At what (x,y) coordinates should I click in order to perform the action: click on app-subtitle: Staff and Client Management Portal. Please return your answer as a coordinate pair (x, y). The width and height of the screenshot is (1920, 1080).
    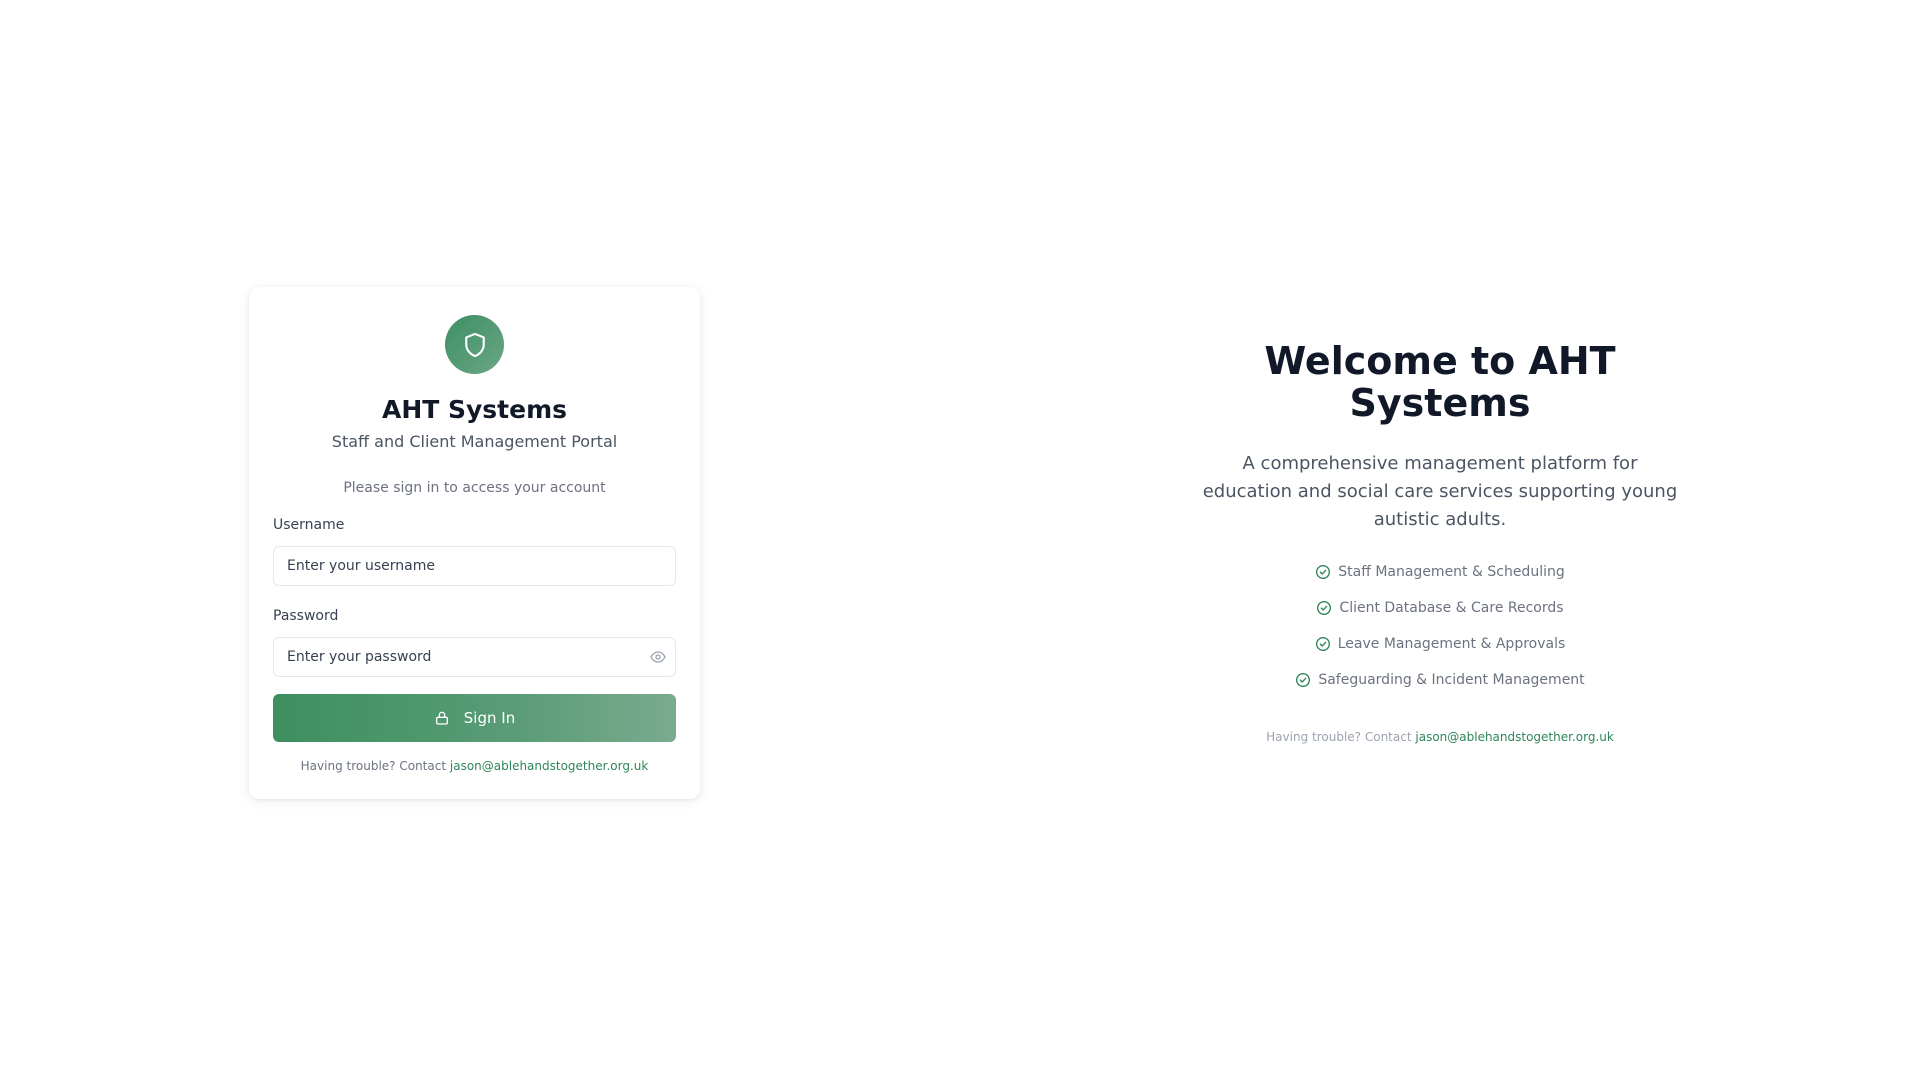
    Looking at the image, I should click on (474, 441).